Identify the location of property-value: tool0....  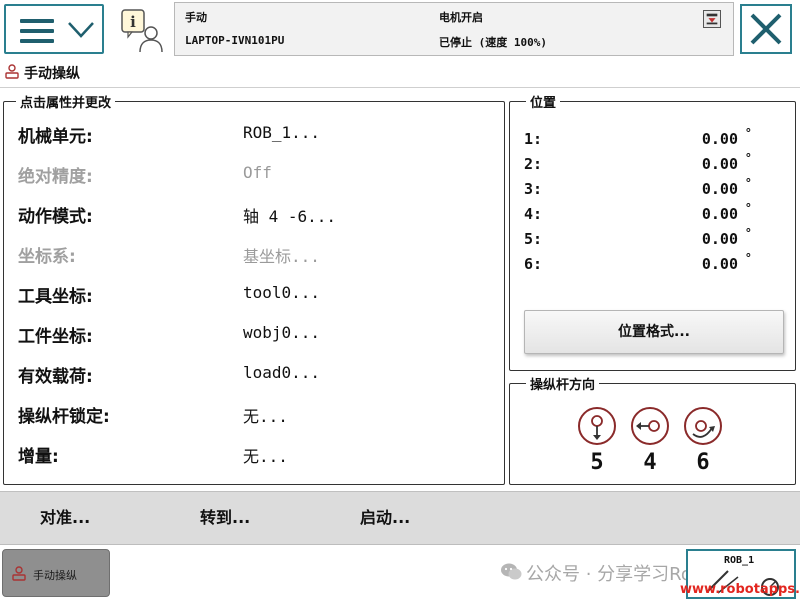
(282, 292).